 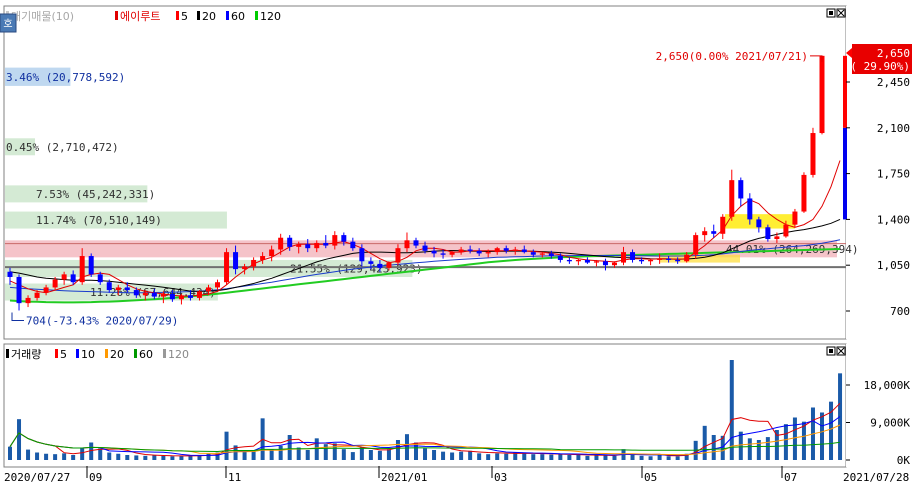 What do you see at coordinates (8, 23) in the screenshot?
I see `quote-mode-icon: 호` at bounding box center [8, 23].